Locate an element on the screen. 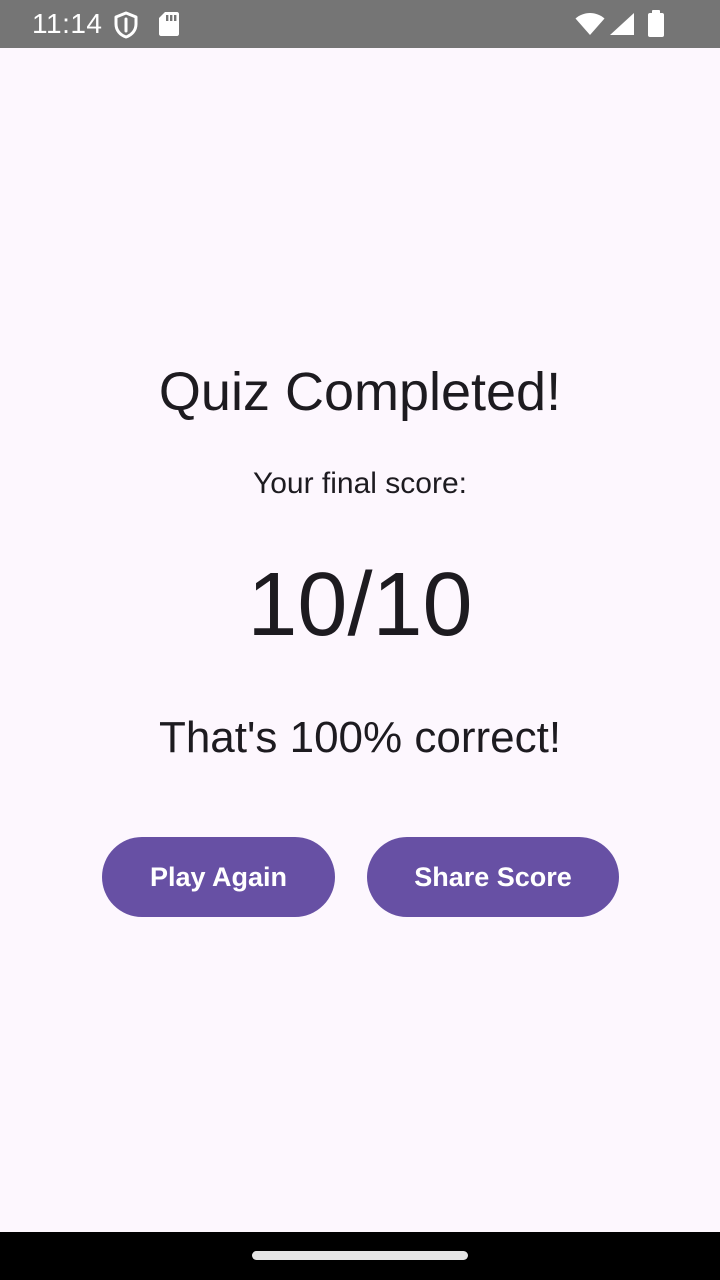 Image resolution: width=720 pixels, height=1280 pixels. shield-icon is located at coordinates (126, 25).